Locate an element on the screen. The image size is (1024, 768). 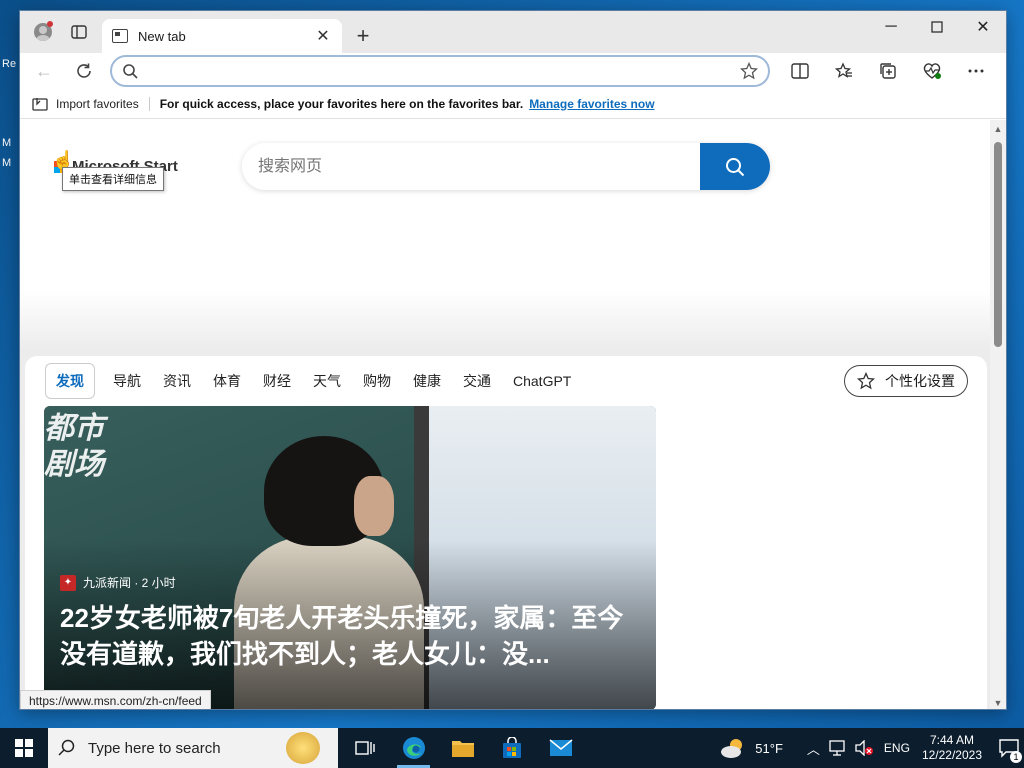
favorites-icon is located at coordinates (844, 71).